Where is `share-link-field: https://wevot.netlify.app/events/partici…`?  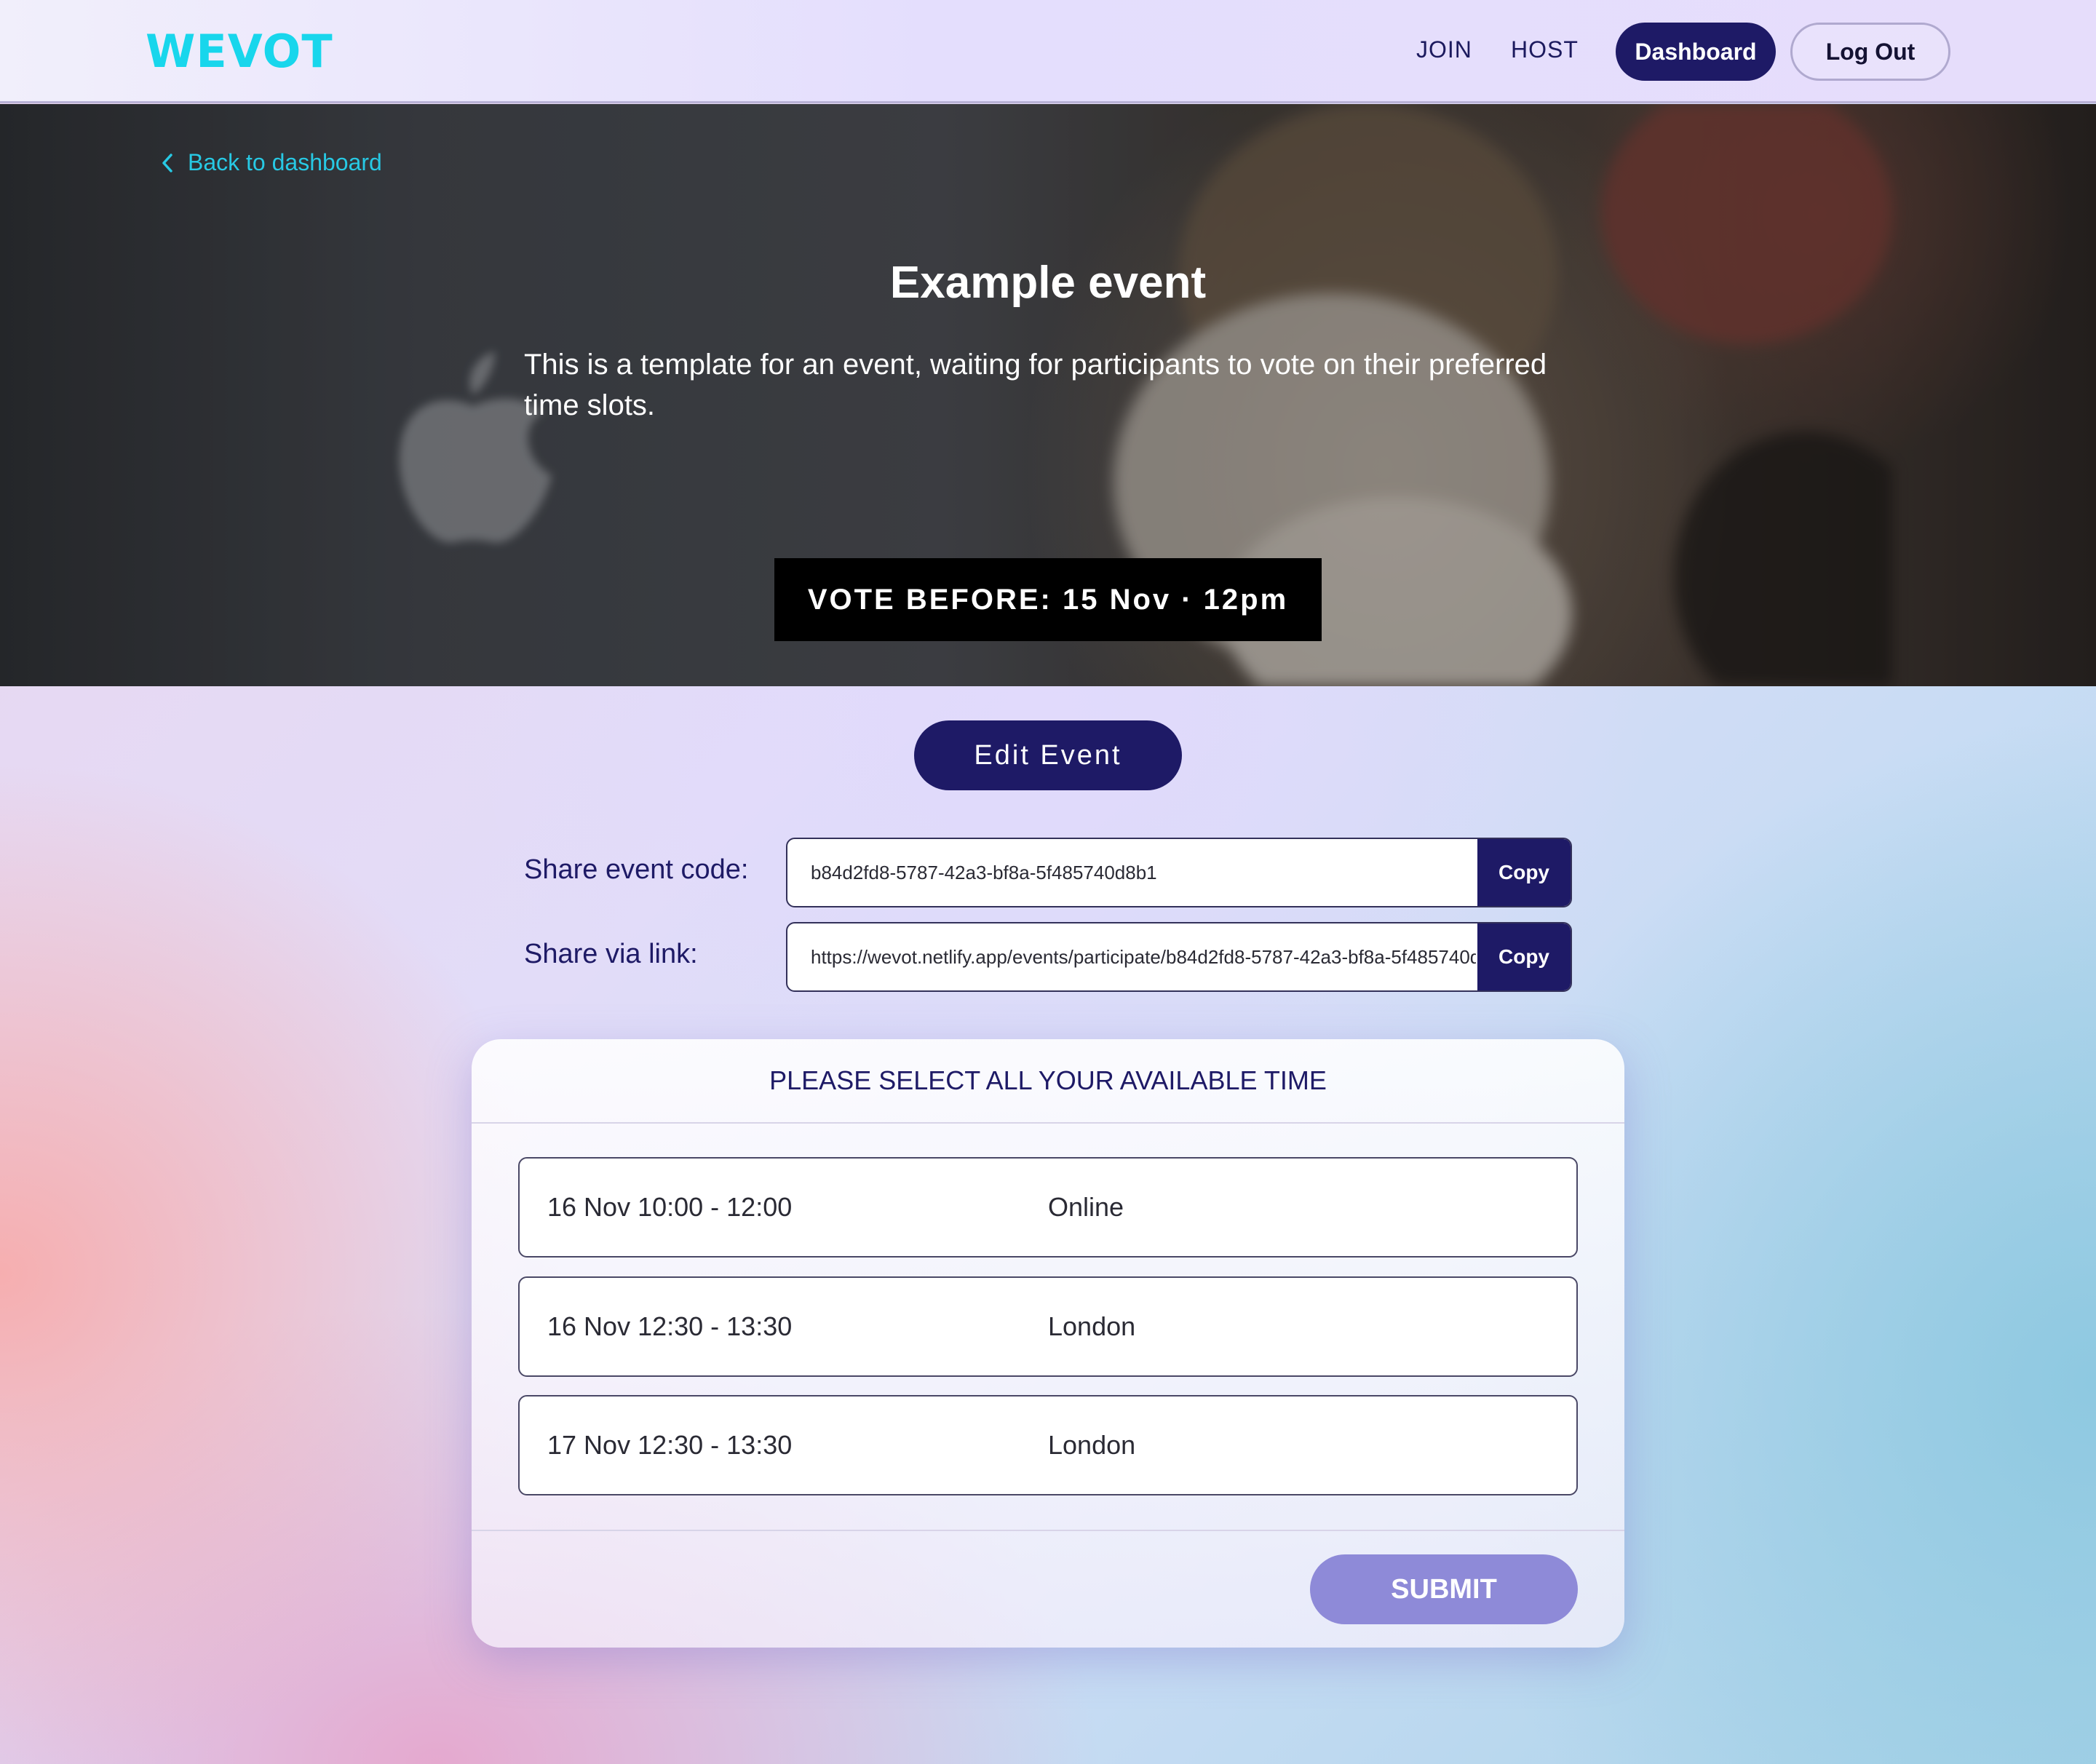
share-link-field: https://wevot.netlify.app/events/partici… is located at coordinates (1179, 957).